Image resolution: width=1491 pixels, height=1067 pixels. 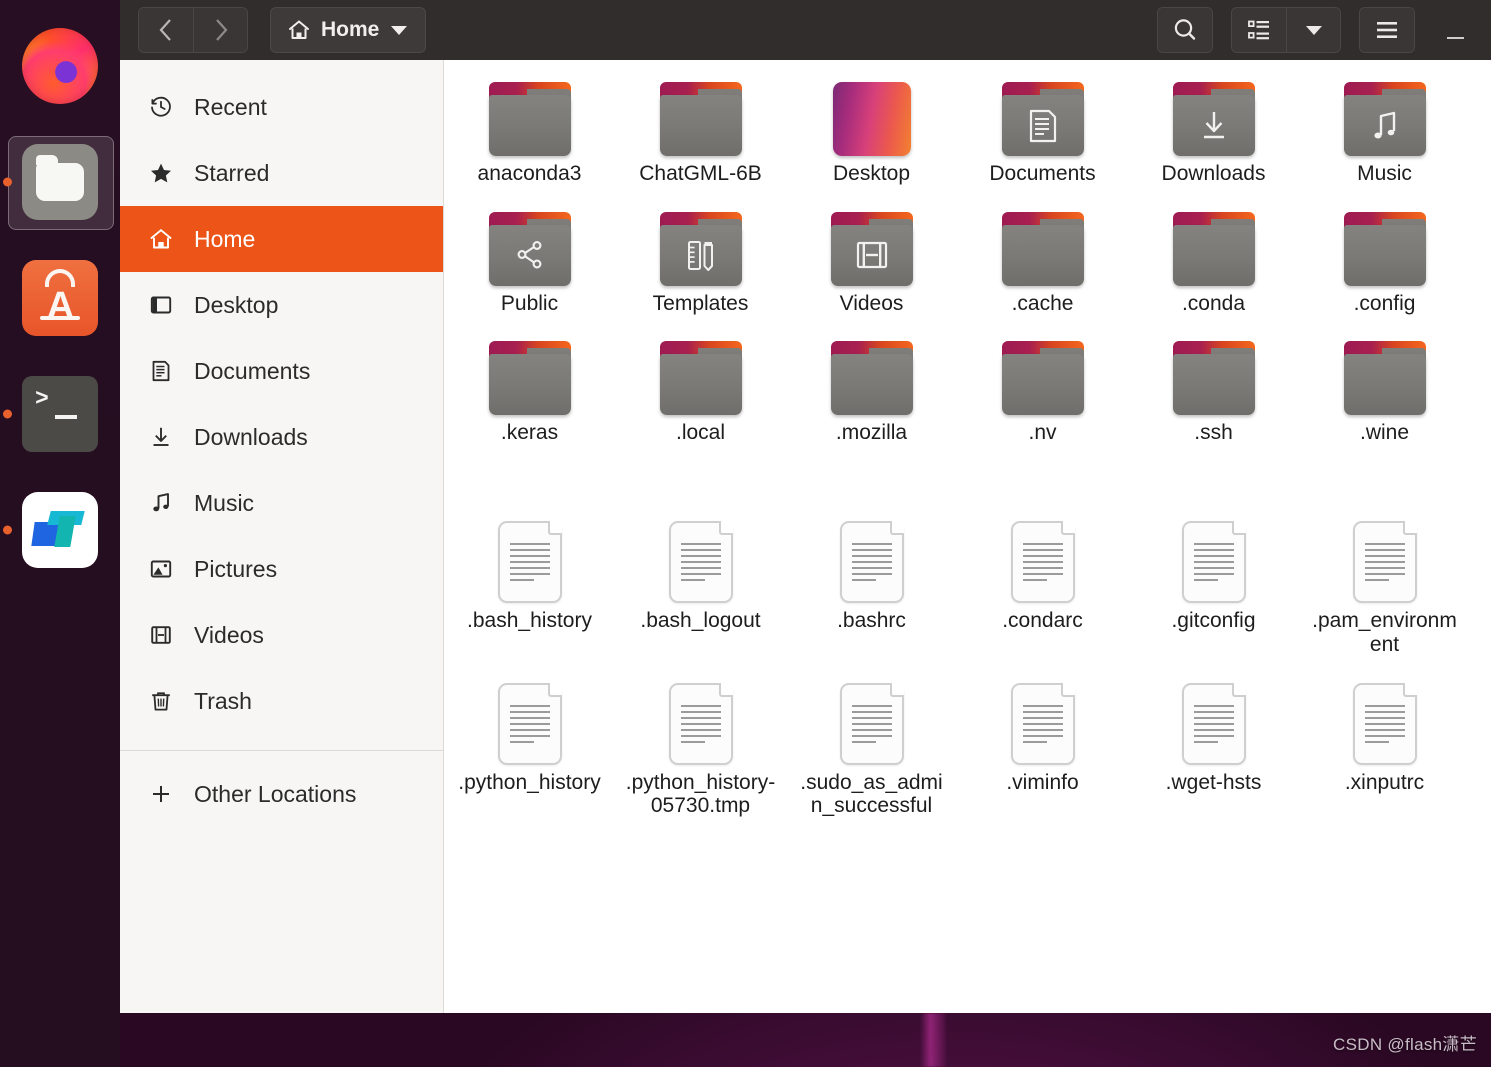 I want to click on sidebar-item-other-locations: Other Locations, so click(x=281, y=794).